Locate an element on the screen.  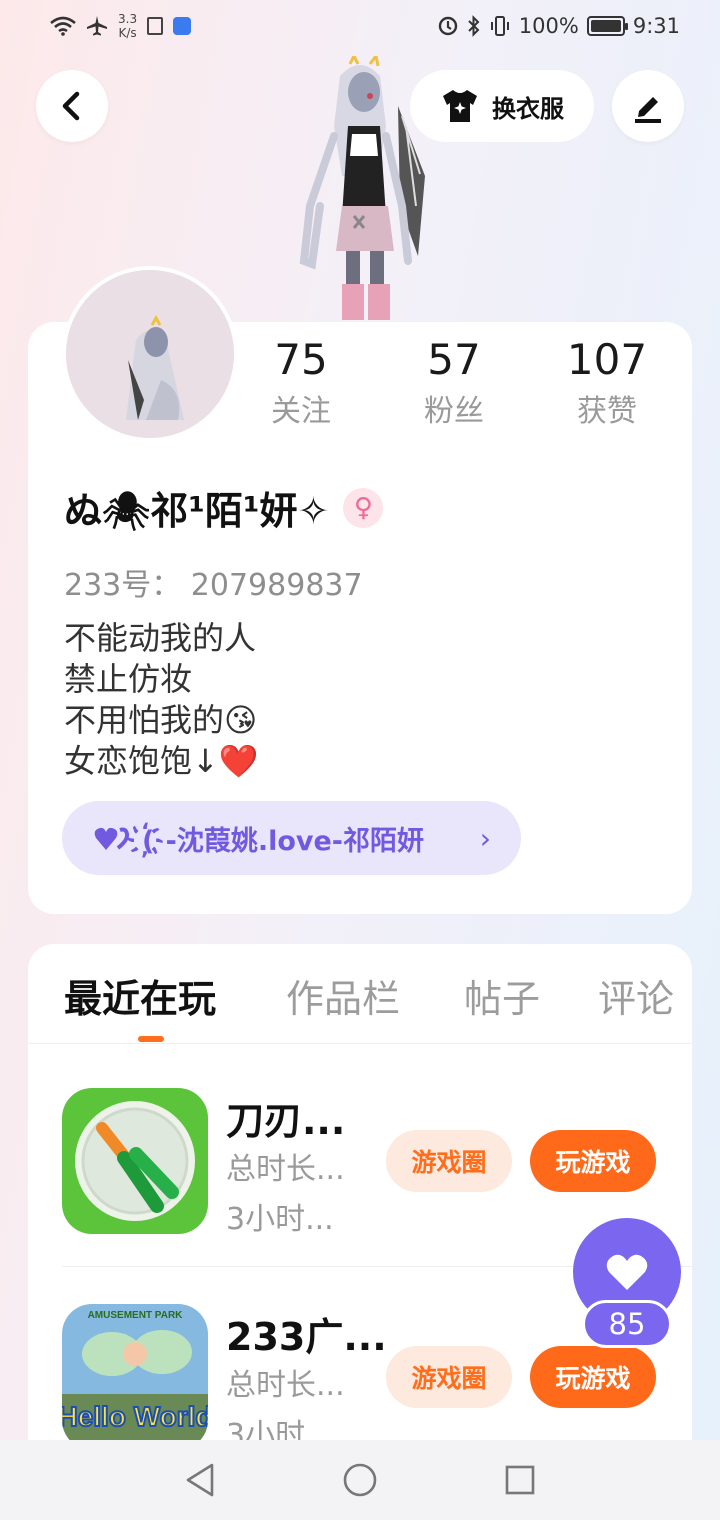
like-count: 85 is located at coordinates (627, 1324).